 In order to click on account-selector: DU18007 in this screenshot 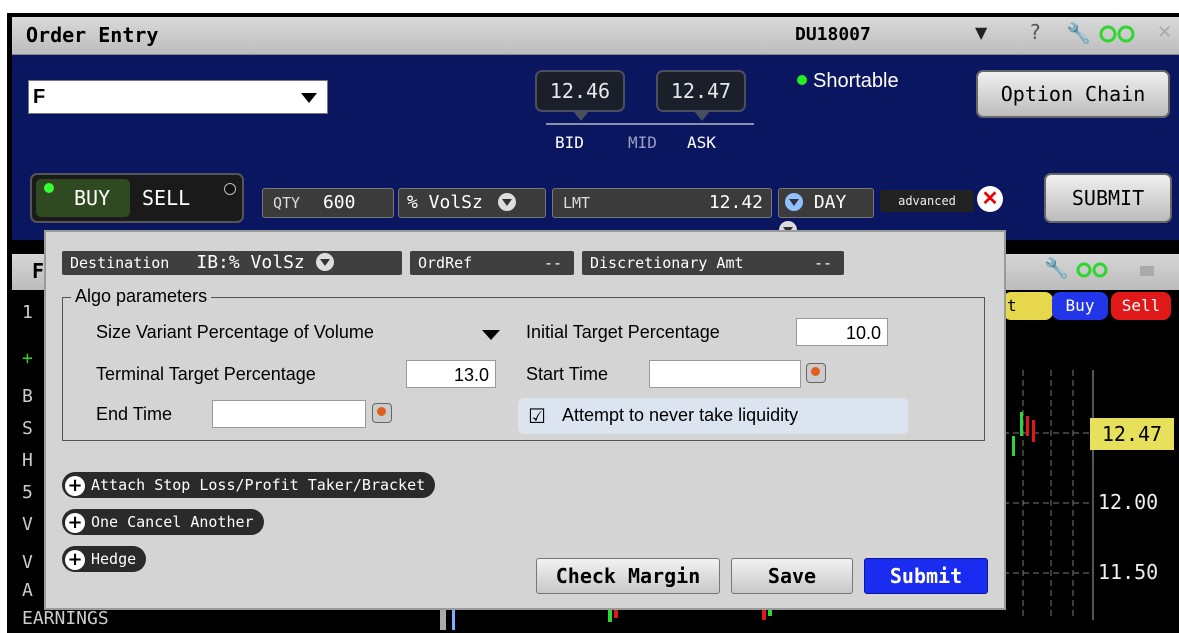, I will do `click(833, 34)`.